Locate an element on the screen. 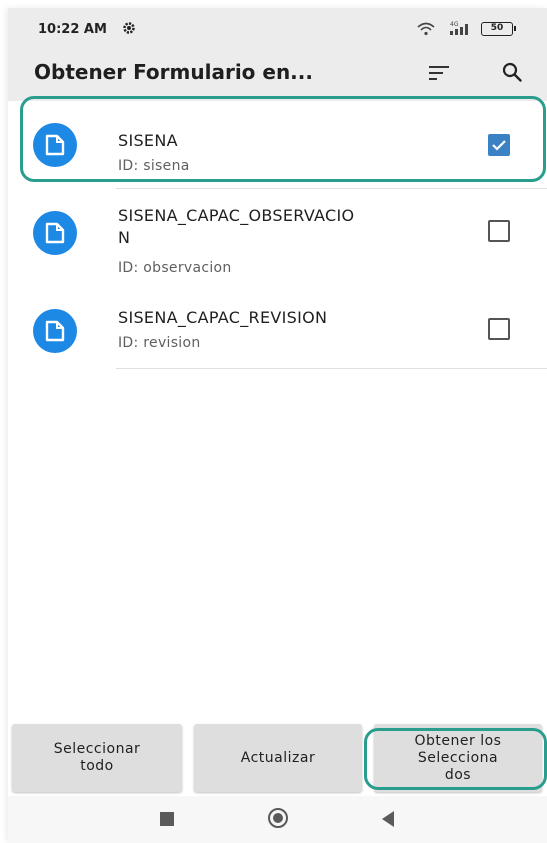  status-time: 10:22 AM is located at coordinates (72, 29).